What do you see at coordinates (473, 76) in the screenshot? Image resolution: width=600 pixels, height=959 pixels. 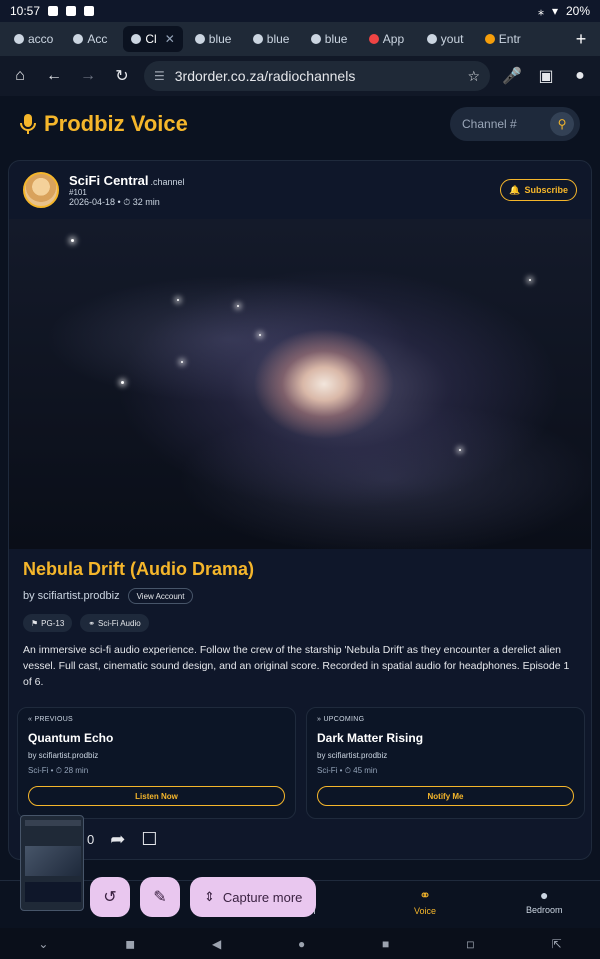 I see `bookmark-star-icon: ☆` at bounding box center [473, 76].